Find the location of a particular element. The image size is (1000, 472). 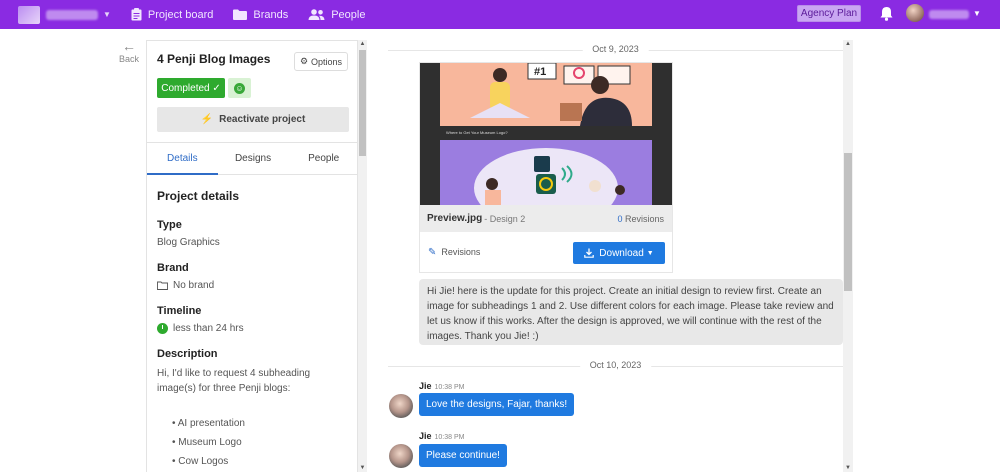

message-bubble-sent: Please continue! is located at coordinates (463, 455).